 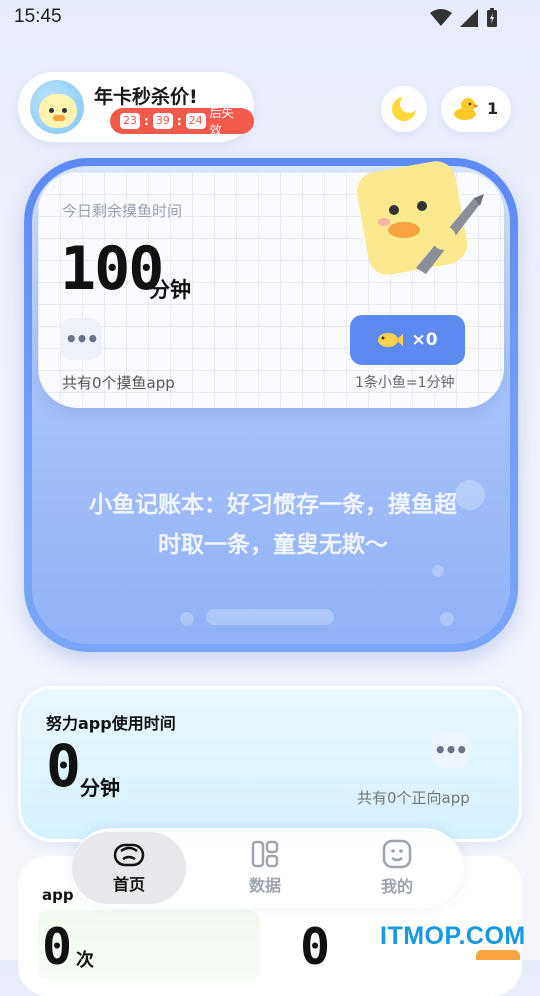 I want to click on tab-profile-label: 我的, so click(x=396, y=886).